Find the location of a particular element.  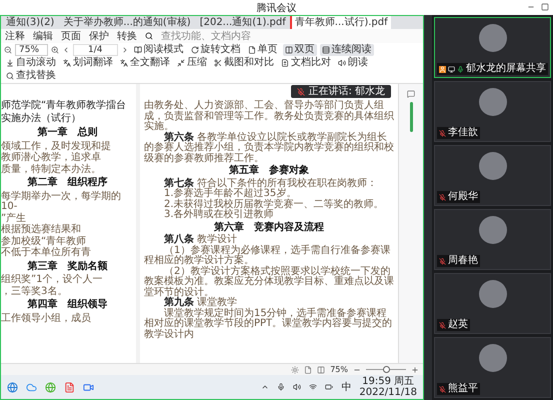

monitor-icon is located at coordinates (451, 69).